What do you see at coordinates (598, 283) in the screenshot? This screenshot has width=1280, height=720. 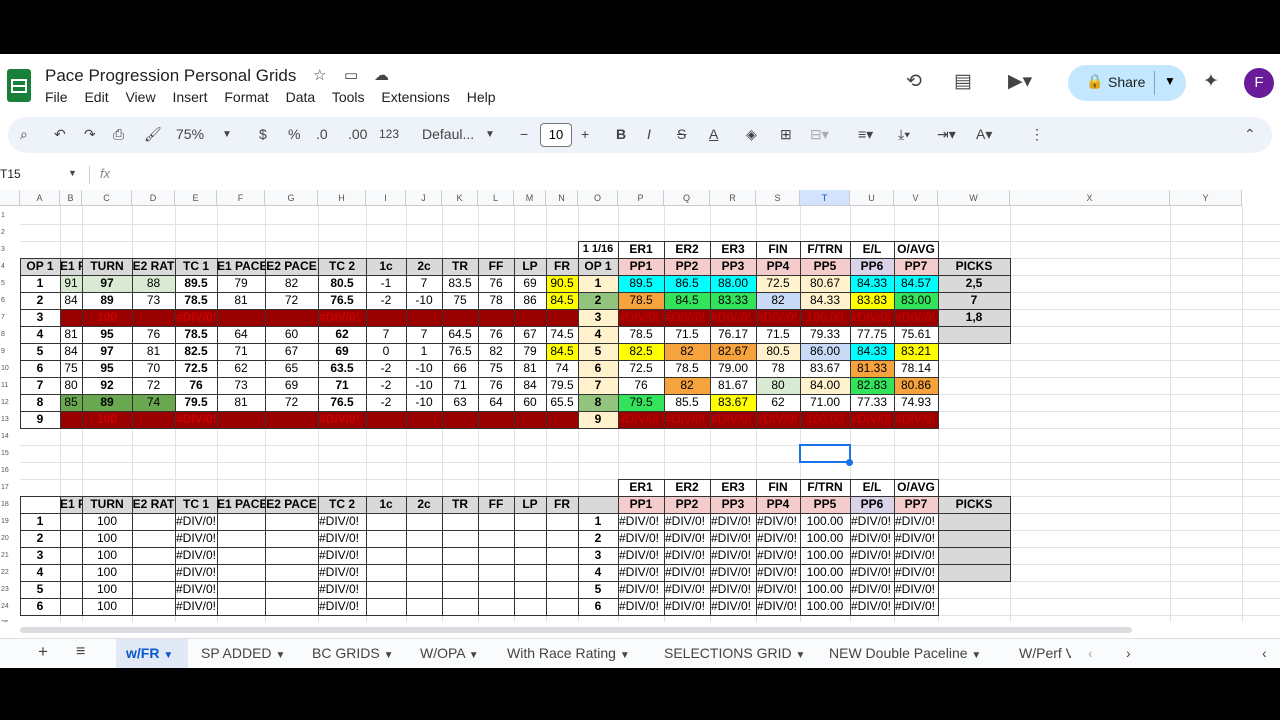 I see `cell-o5: 1` at bounding box center [598, 283].